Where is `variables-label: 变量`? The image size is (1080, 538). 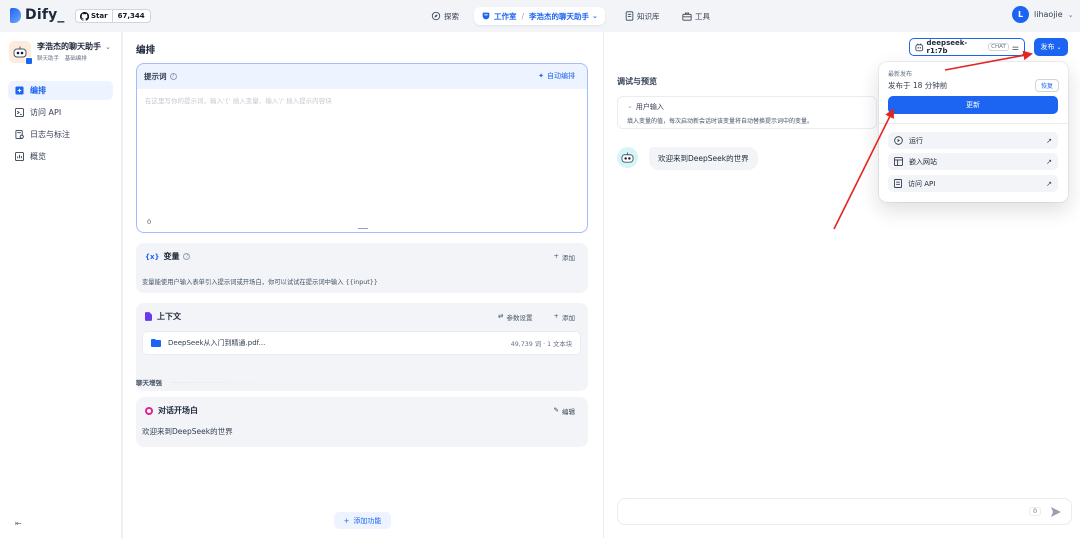
variables-label: 变量 is located at coordinates (171, 256).